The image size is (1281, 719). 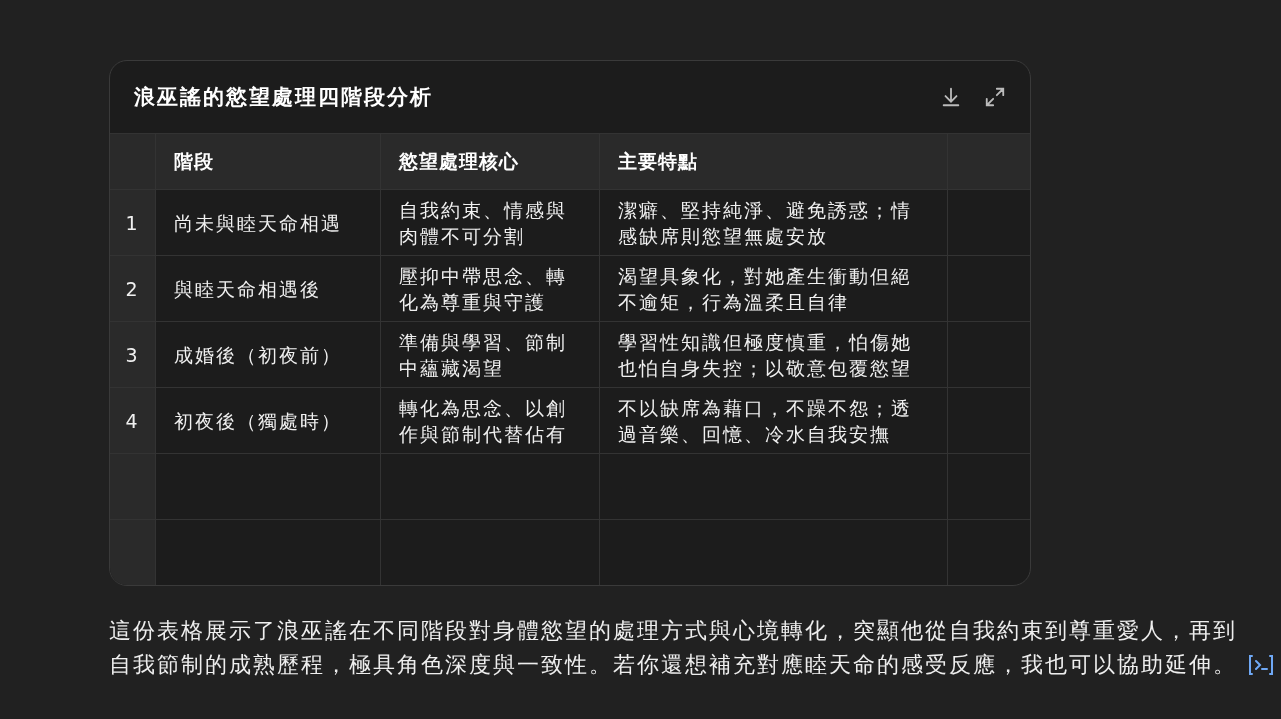 I want to click on table-cell: 自我約束、情感與肉體不可分割, so click(x=489, y=222).